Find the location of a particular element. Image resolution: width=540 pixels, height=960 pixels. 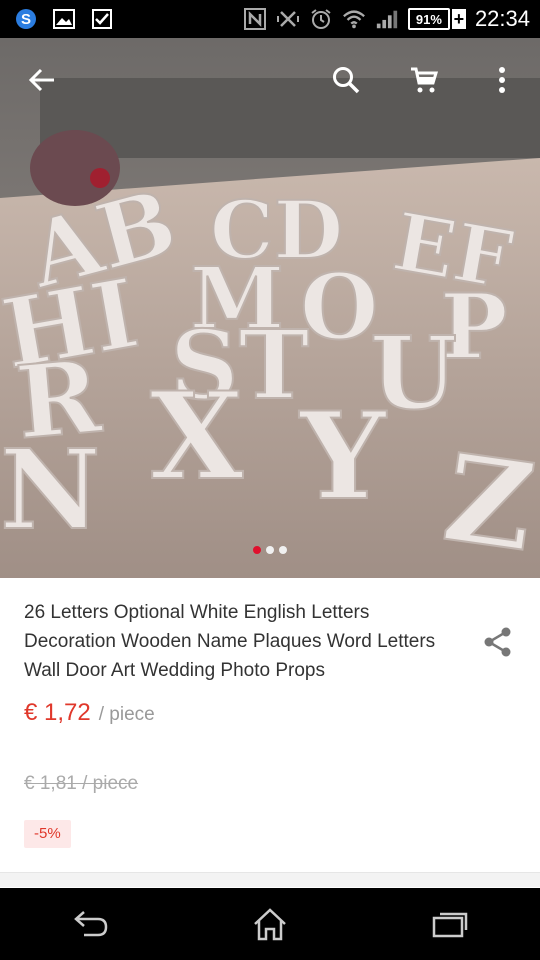

s-app-icon: S is located at coordinates (26, 19).